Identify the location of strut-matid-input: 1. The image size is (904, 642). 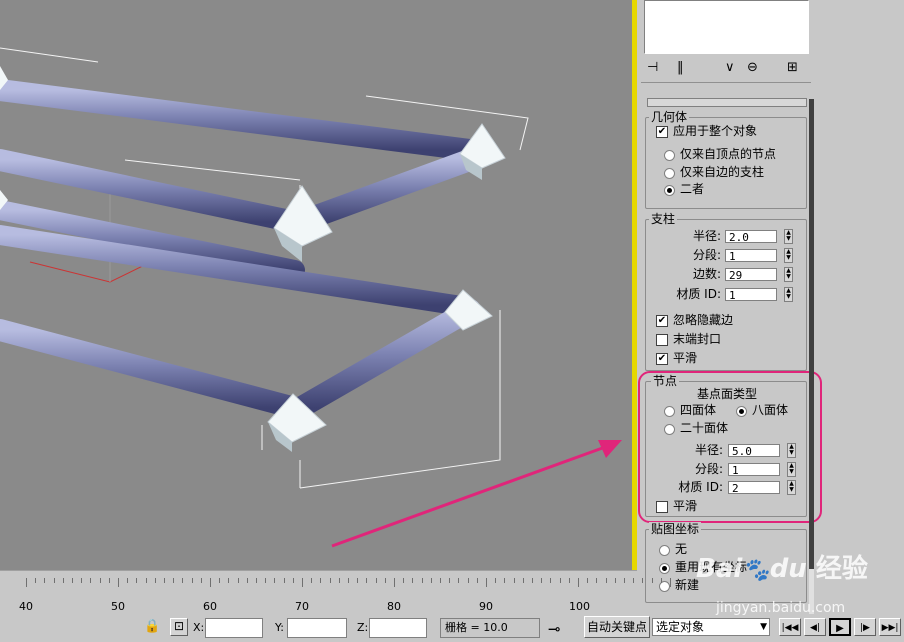
(751, 295).